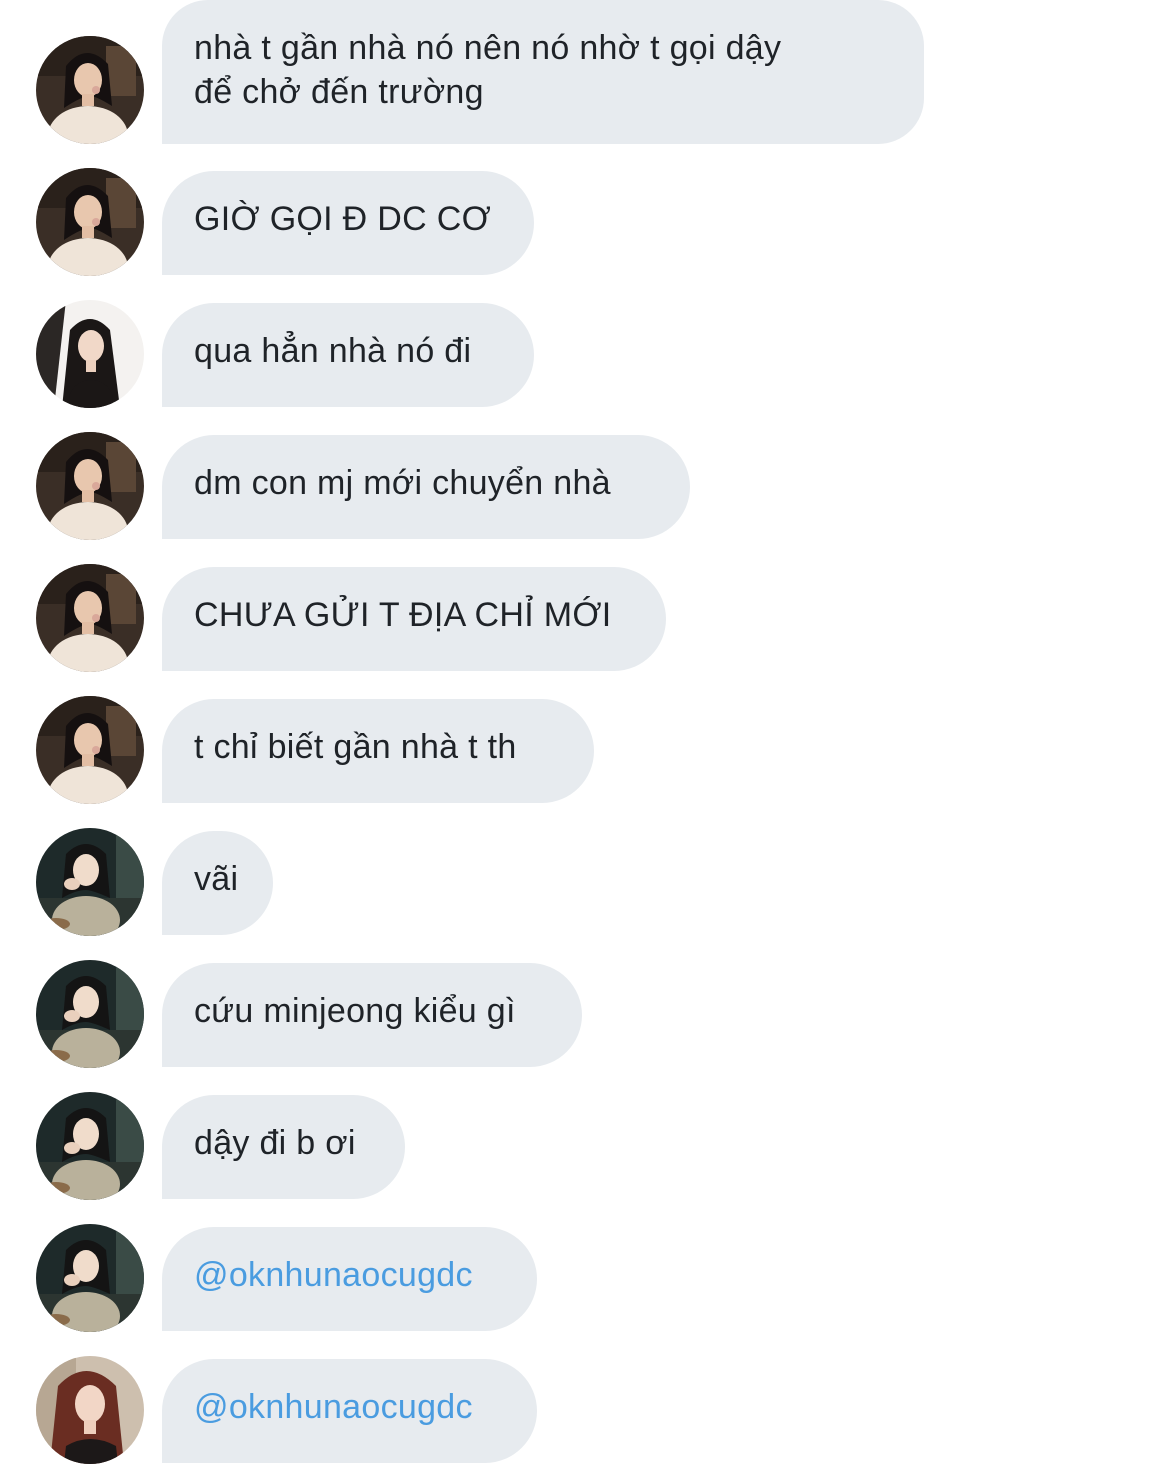  Describe the element at coordinates (348, 223) in the screenshot. I see `message-bubble: GIỜ GỌI Đ DC CƠ` at that location.